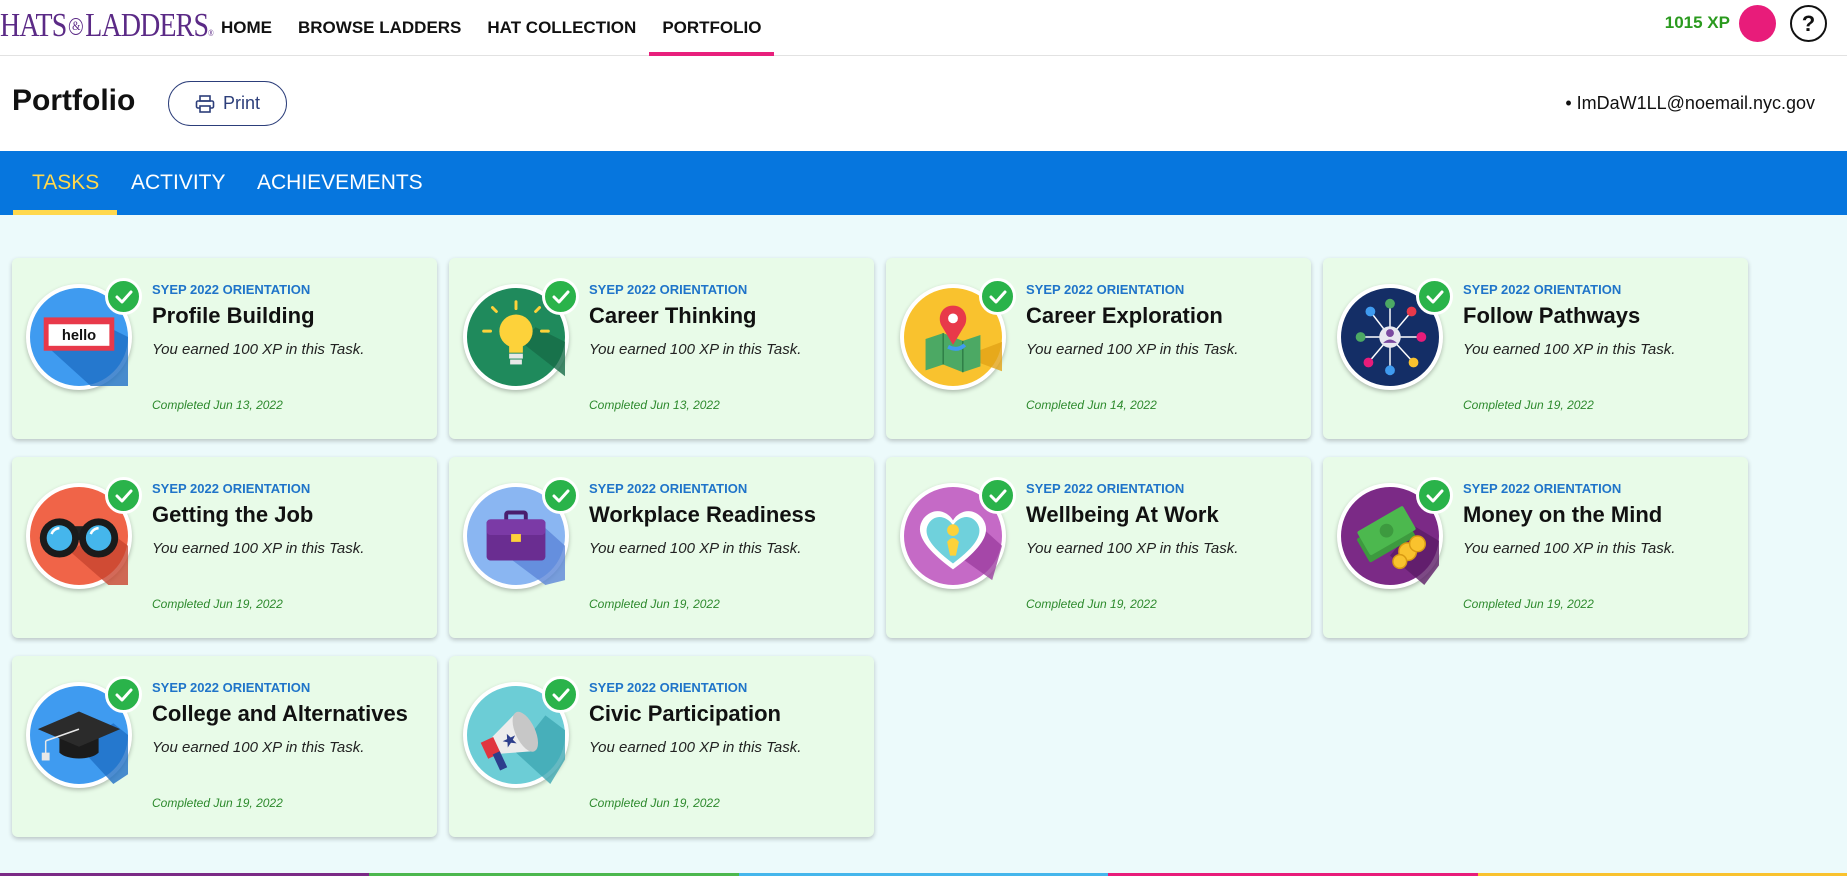  What do you see at coordinates (147, 25) in the screenshot?
I see `logo-text-right: LADDERS` at bounding box center [147, 25].